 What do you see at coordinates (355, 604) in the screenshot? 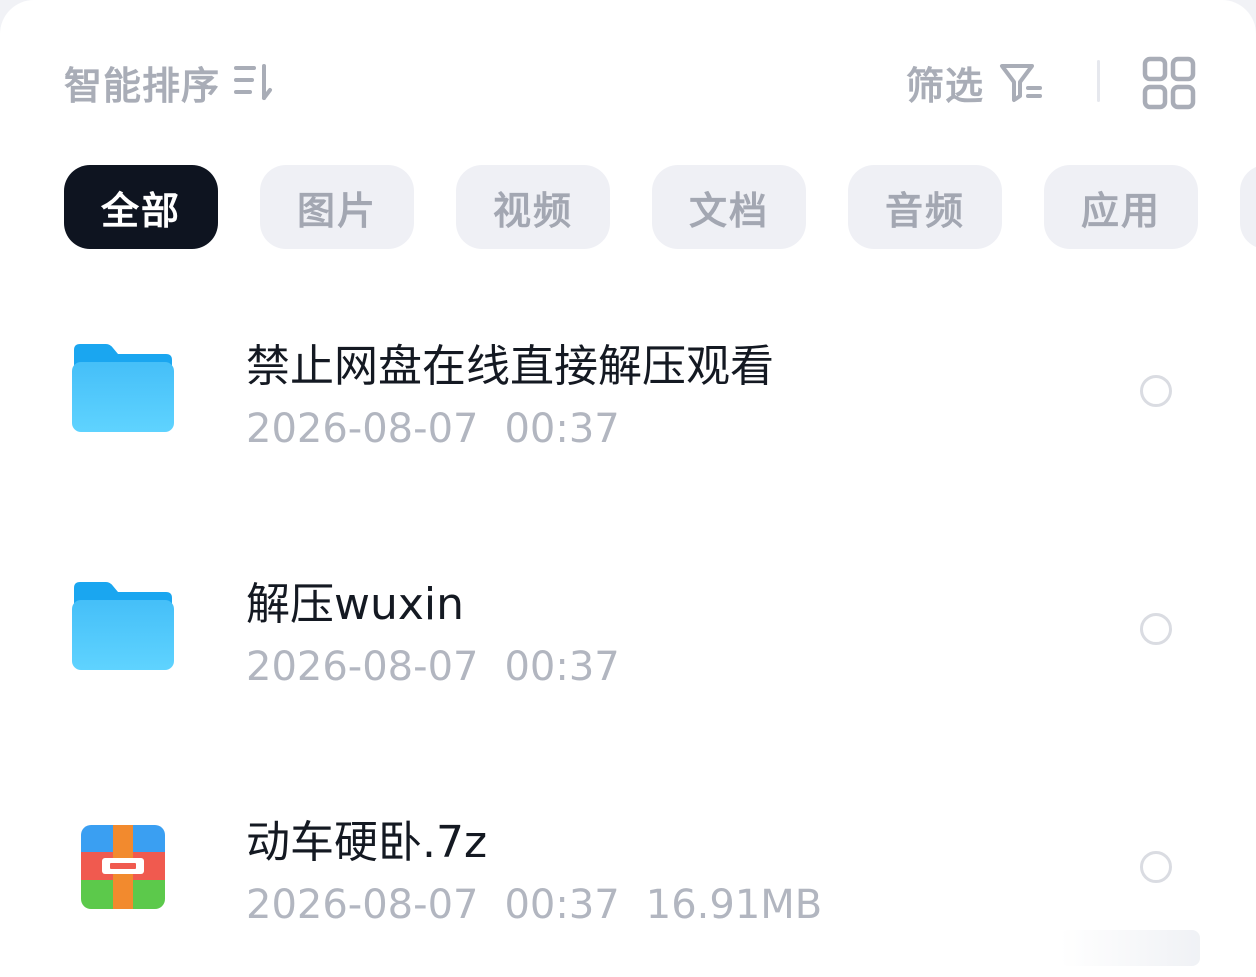
I see `file-name: 解压wuxin` at bounding box center [355, 604].